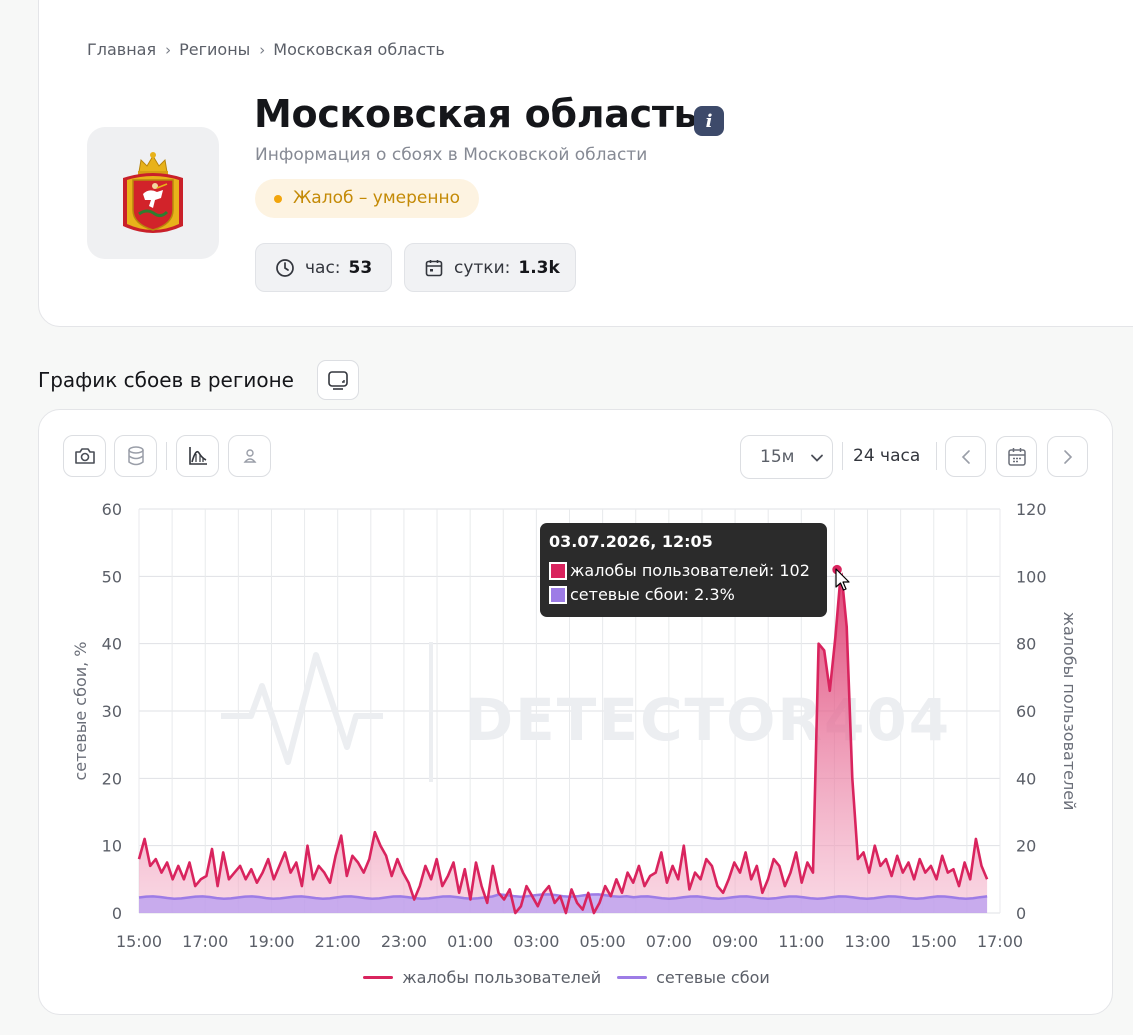 The height and width of the screenshot is (1035, 1133). I want to click on x-tick-label: 11:00, so click(801, 941).